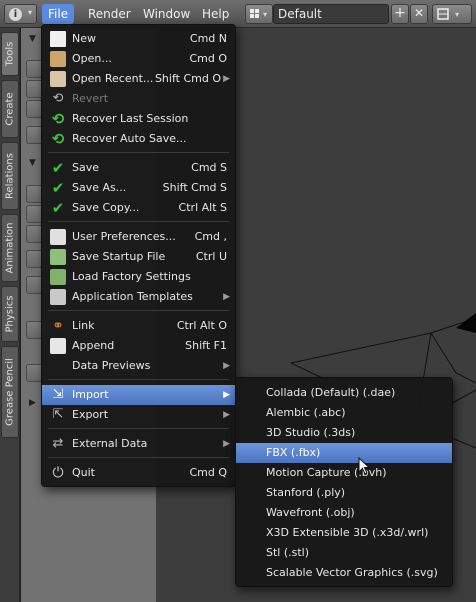 The width and height of the screenshot is (476, 602). Describe the element at coordinates (58, 346) in the screenshot. I see `append-icon` at that location.